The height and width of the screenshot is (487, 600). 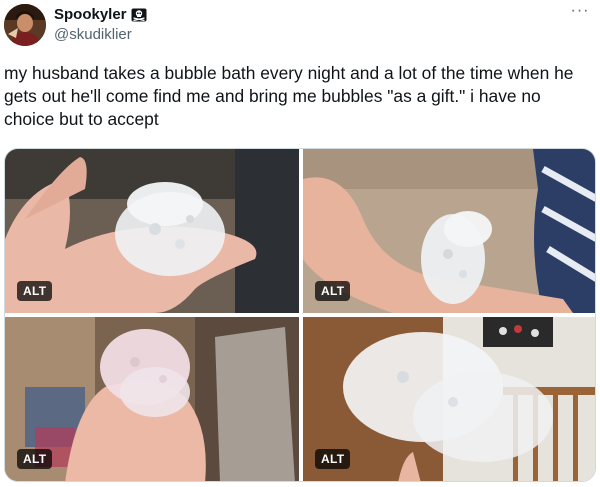 I want to click on display-name: Spookyler, so click(x=90, y=14).